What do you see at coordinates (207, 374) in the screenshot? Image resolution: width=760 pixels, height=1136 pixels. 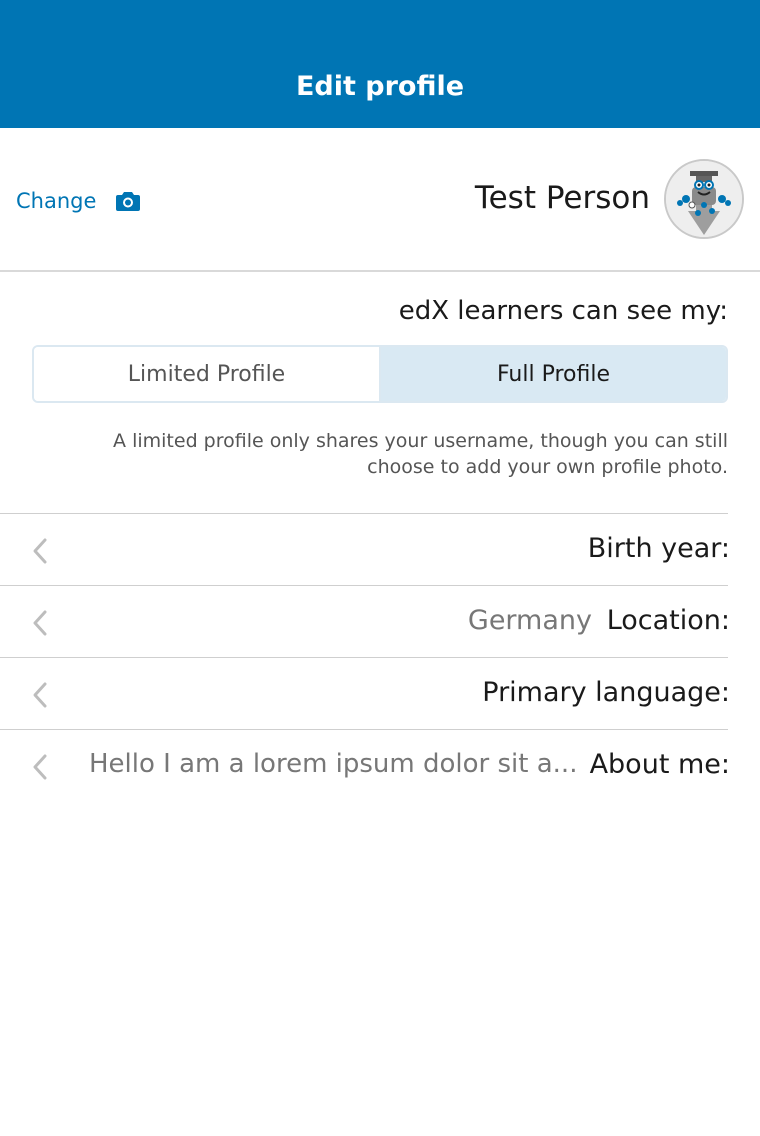 I see `limited-profile-segment: Limited Profile` at bounding box center [207, 374].